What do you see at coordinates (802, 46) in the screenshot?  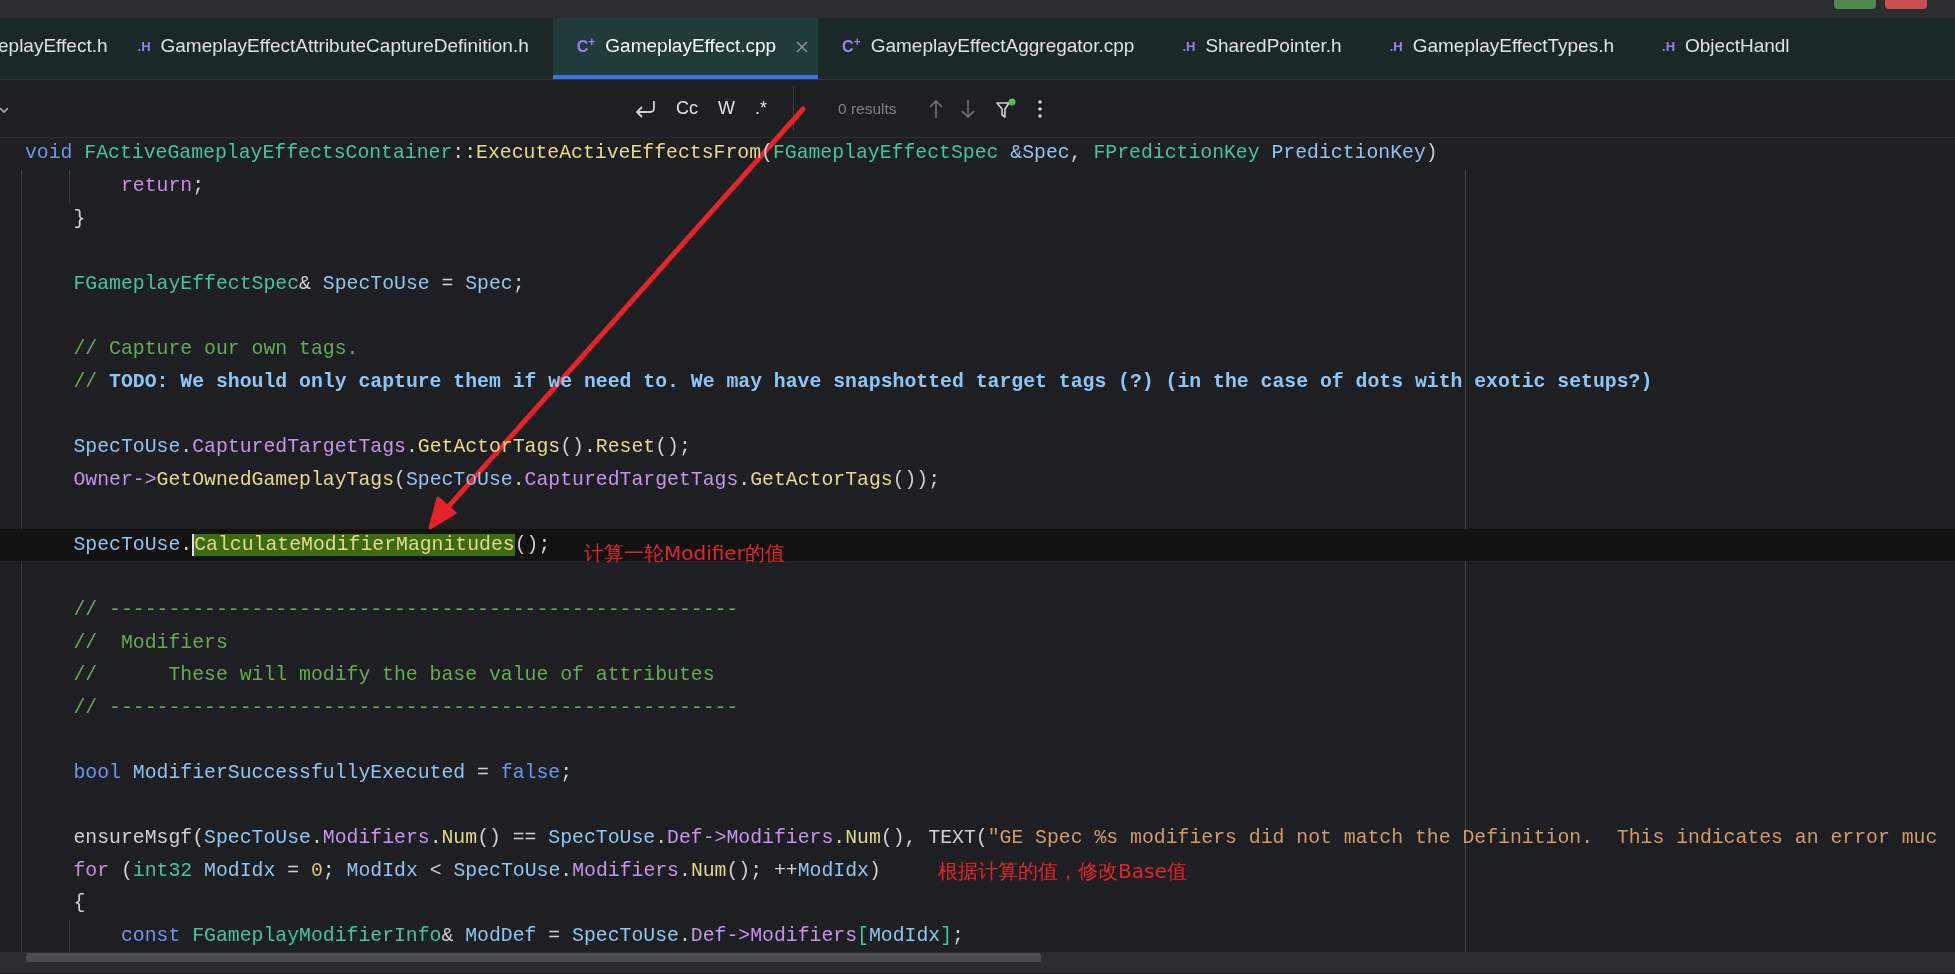 I see `close-icon` at bounding box center [802, 46].